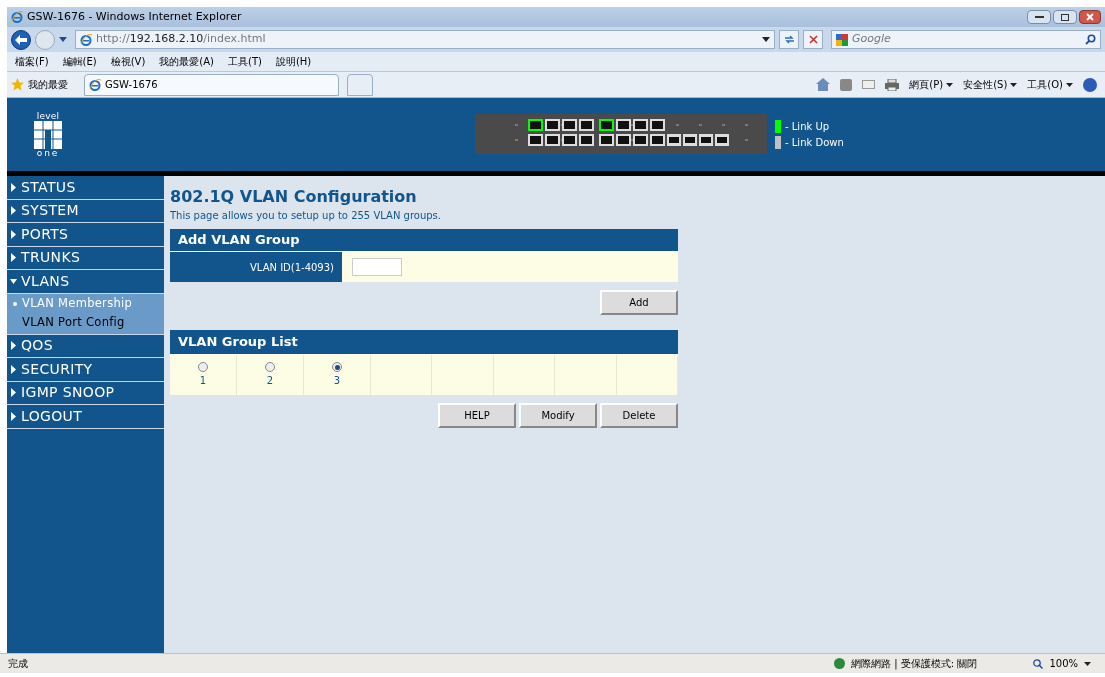 The width and height of the screenshot is (1105, 677). What do you see at coordinates (914, 664) in the screenshot?
I see `security-zone: 網際網路 | 受保護模式: 關閉` at bounding box center [914, 664].